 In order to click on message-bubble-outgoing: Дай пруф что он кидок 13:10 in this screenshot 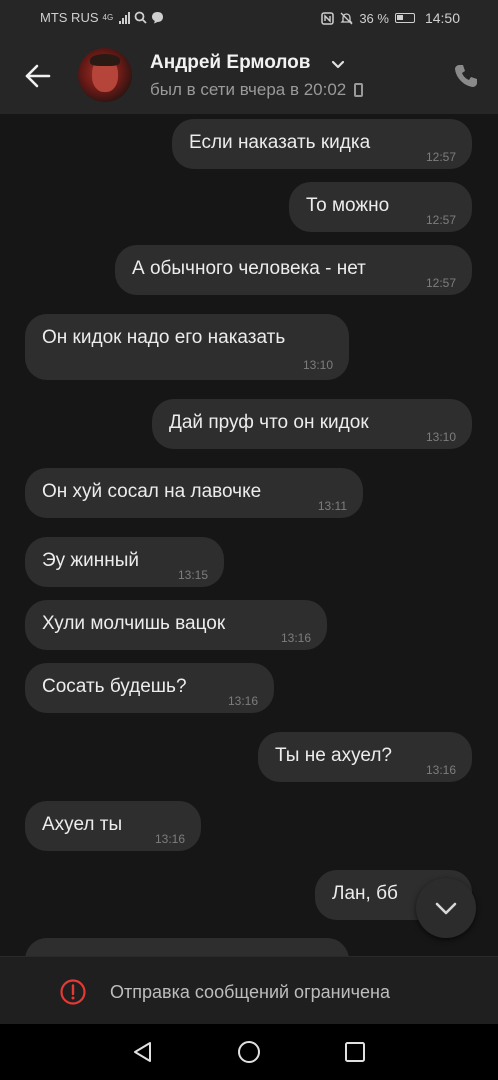, I will do `click(312, 424)`.